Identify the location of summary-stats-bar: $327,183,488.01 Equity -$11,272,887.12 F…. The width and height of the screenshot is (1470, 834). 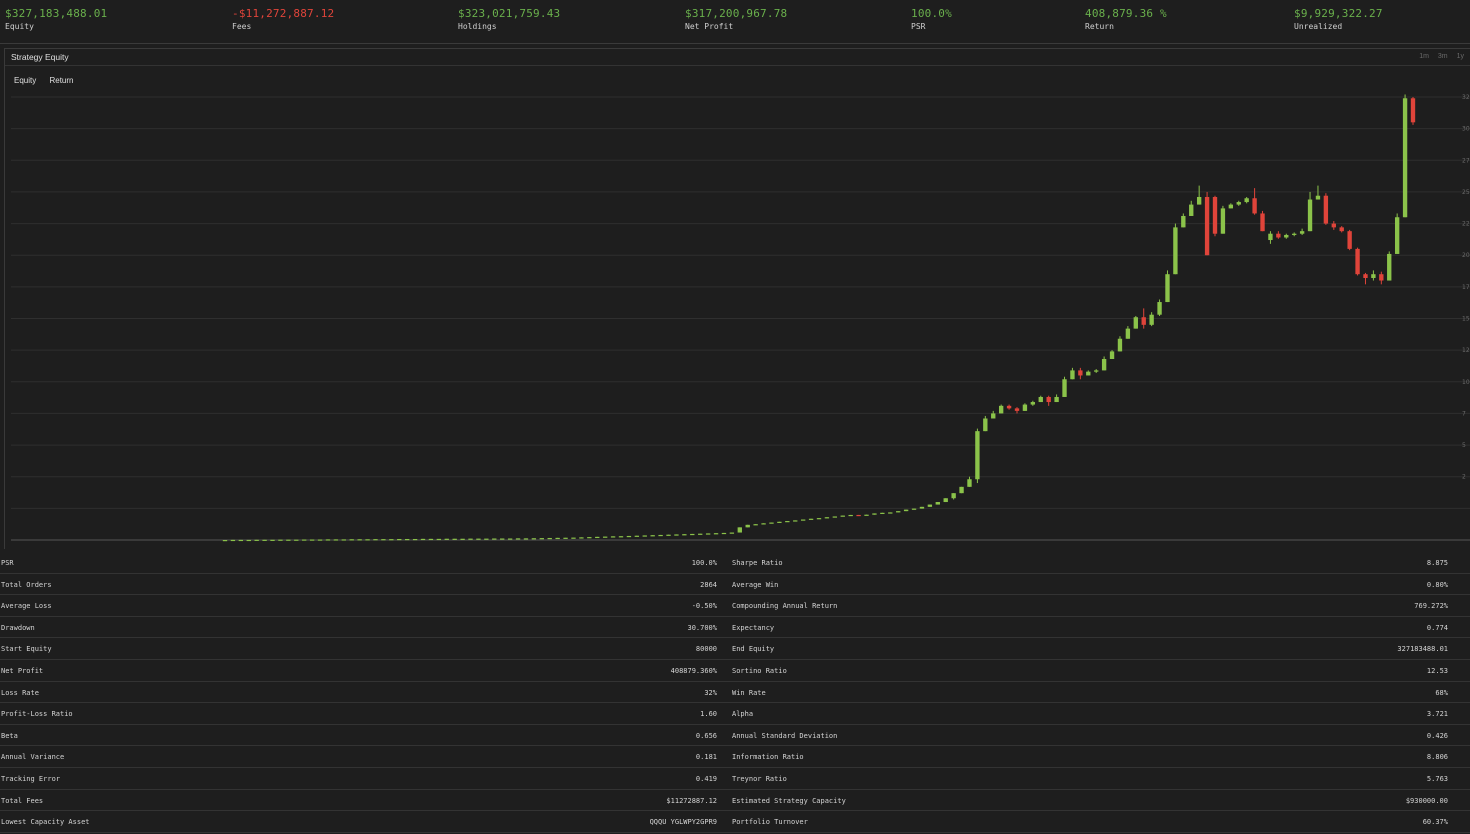
(735, 22).